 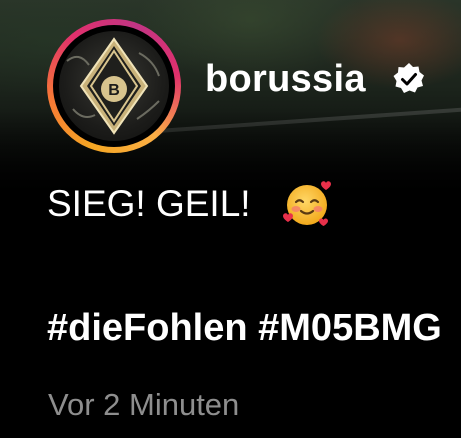 I want to click on borussia-crest-icon: B, so click(x=113, y=86).